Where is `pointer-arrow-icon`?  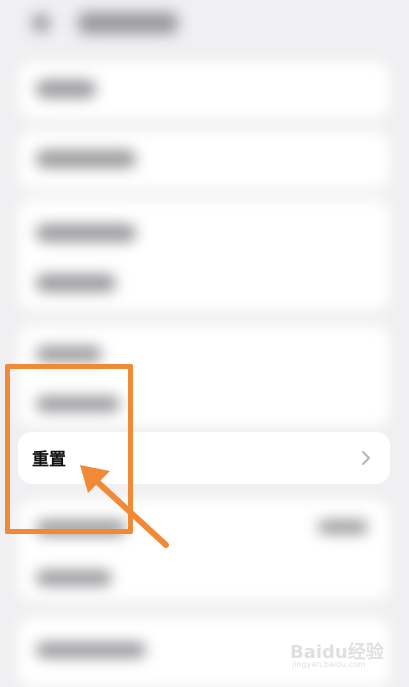
pointer-arrow-icon is located at coordinates (124, 506).